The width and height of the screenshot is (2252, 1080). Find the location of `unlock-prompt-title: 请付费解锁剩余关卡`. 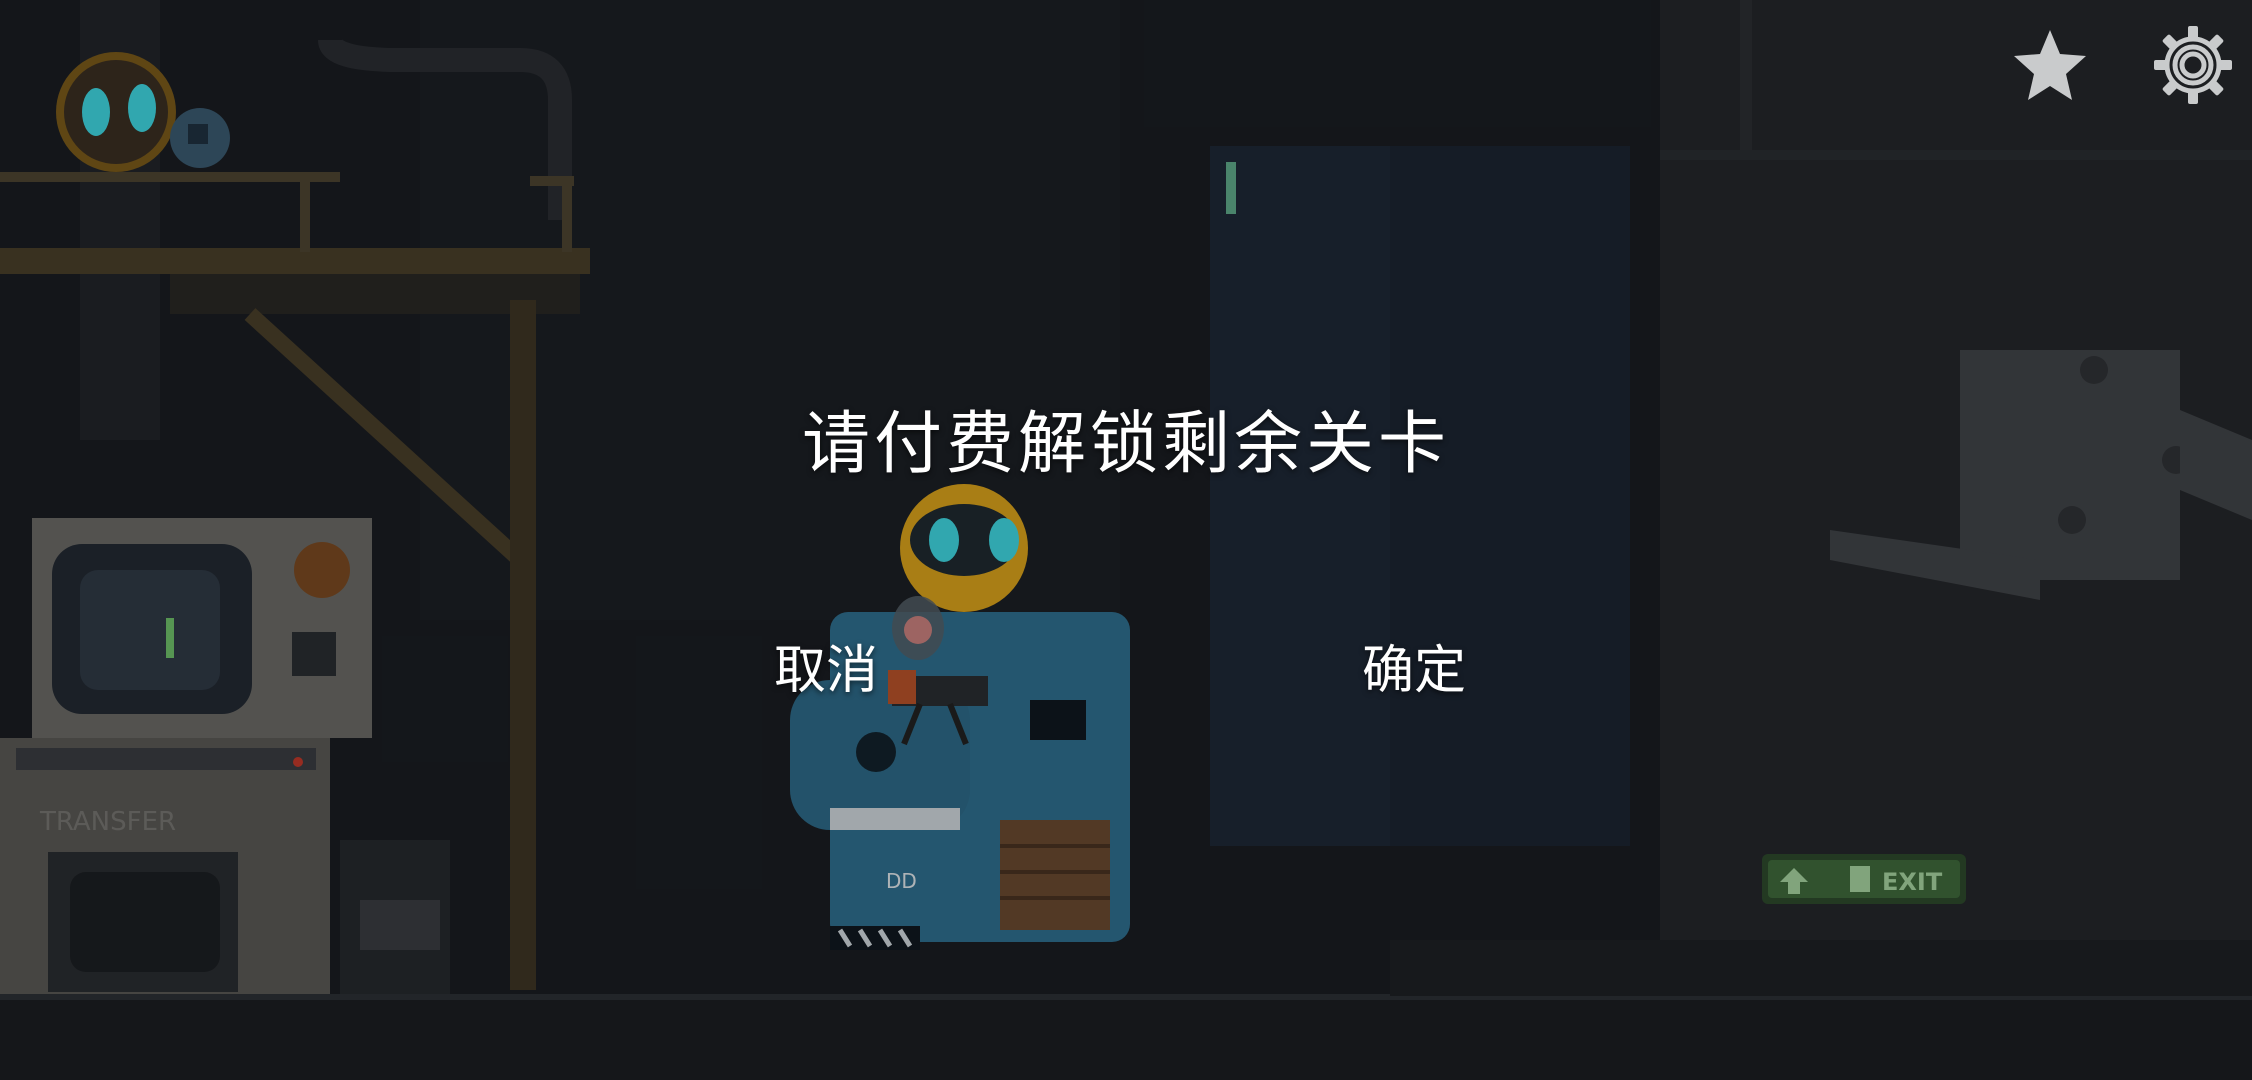

unlock-prompt-title: 请付费解锁剩余关卡 is located at coordinates (1125, 444).